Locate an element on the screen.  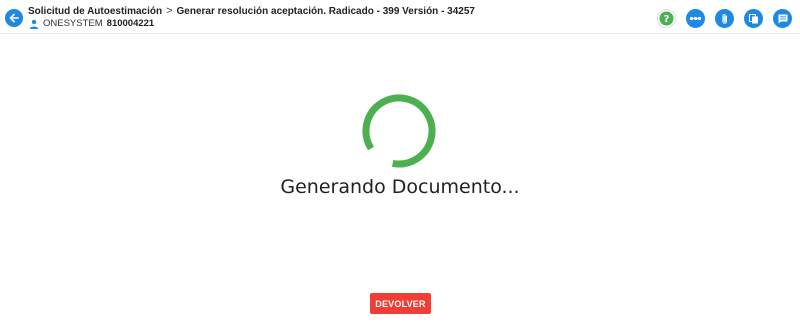
copy-icon is located at coordinates (753, 18).